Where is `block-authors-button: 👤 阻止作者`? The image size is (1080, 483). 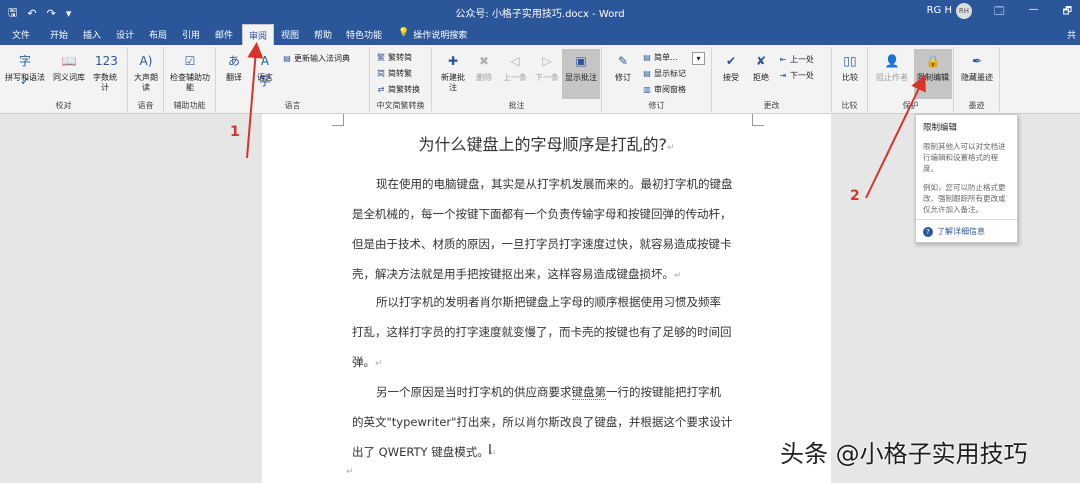 block-authors-button: 👤 阻止作者 is located at coordinates (892, 67).